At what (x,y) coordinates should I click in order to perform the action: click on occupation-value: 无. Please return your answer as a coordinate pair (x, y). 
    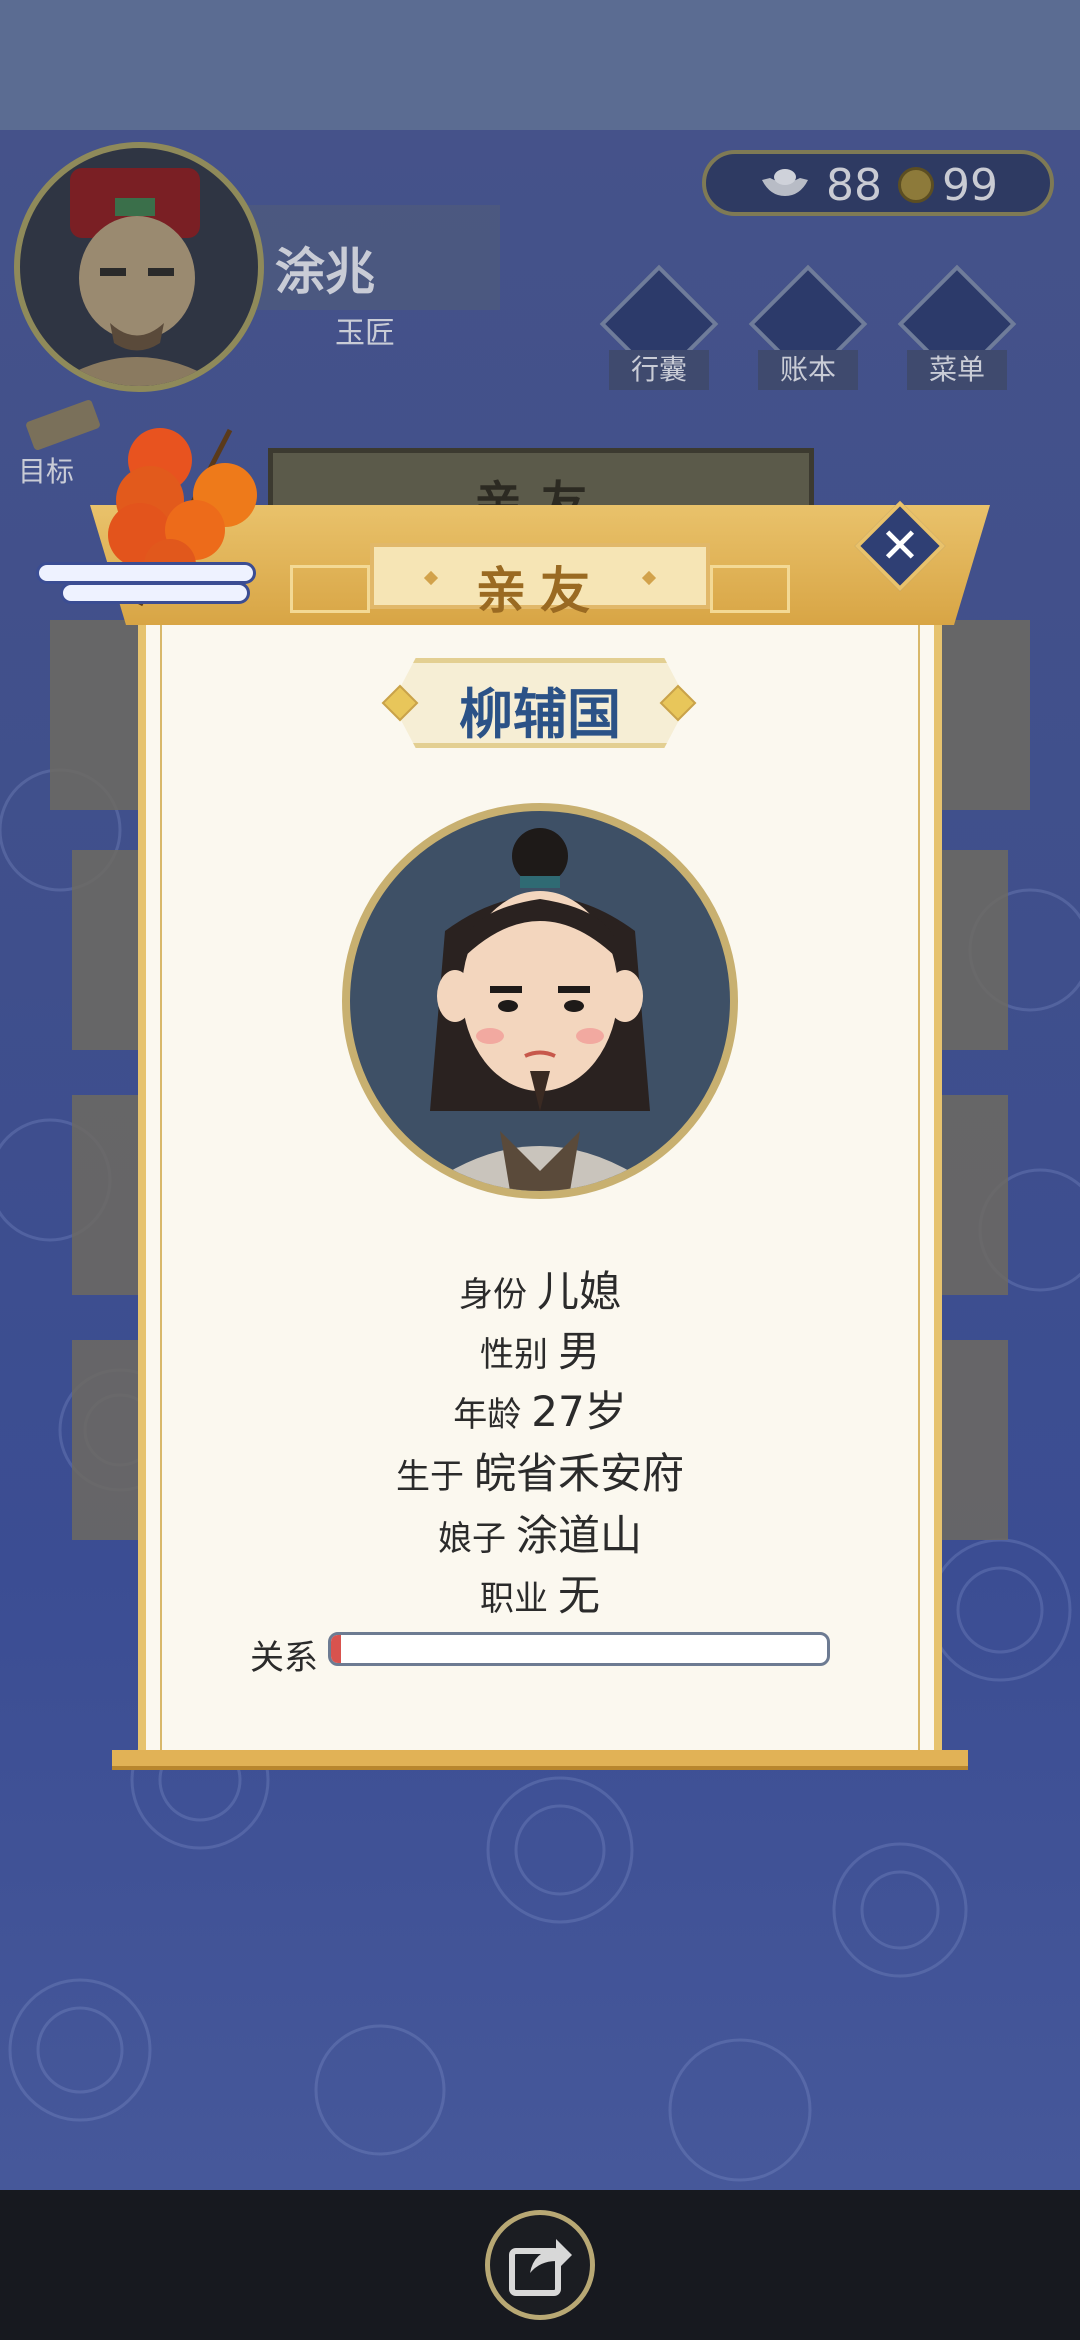
    Looking at the image, I should click on (578, 1595).